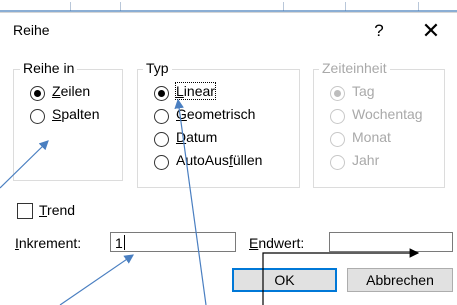  I want to click on step-label: Inkrement:, so click(48, 243).